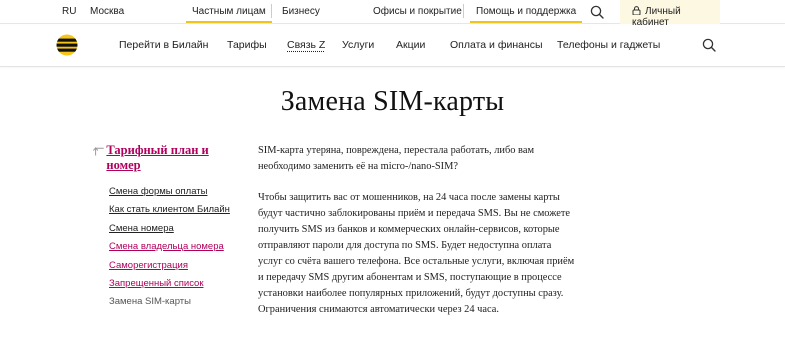 The height and width of the screenshot is (341, 785). Describe the element at coordinates (229, 14) in the screenshot. I see `tab-private-clients: Частным лицам` at that location.